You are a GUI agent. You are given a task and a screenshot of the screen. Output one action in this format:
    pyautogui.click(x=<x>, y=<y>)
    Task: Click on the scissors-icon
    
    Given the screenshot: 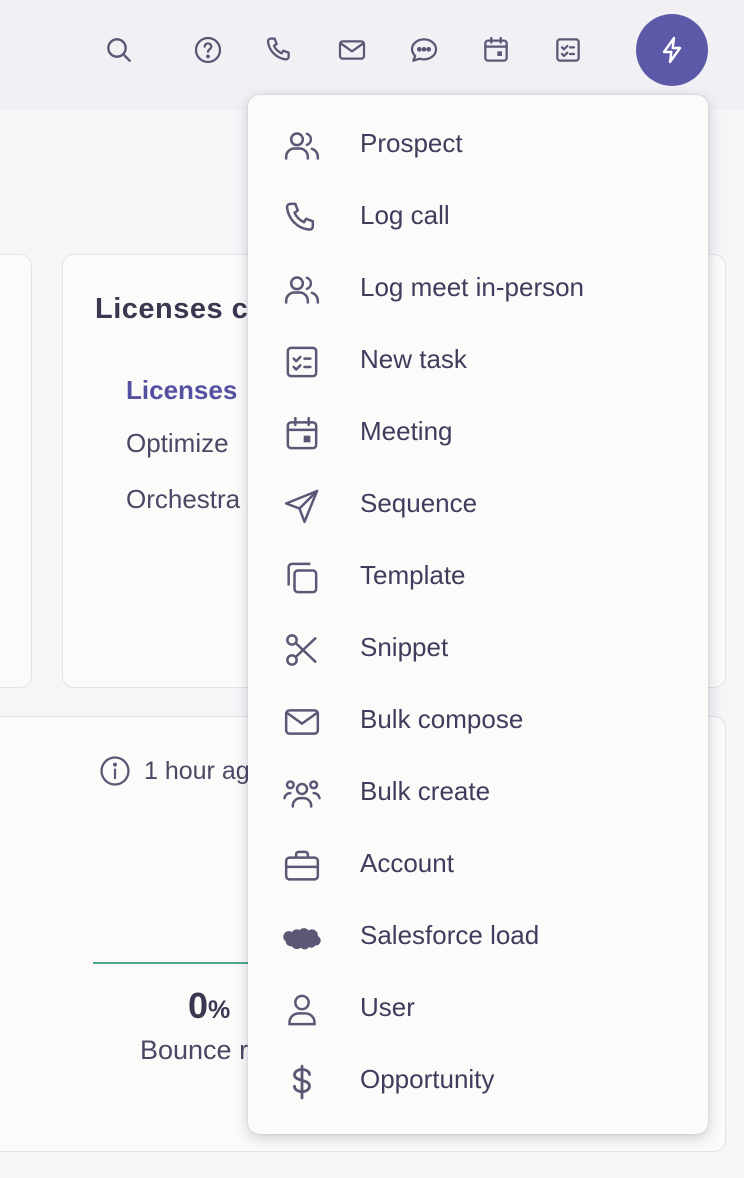 What is the action you would take?
    pyautogui.click(x=302, y=650)
    